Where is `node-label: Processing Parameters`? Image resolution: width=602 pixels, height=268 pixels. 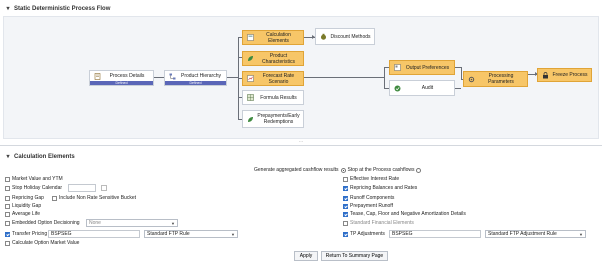
node-label: Processing Parameters is located at coordinates (501, 79).